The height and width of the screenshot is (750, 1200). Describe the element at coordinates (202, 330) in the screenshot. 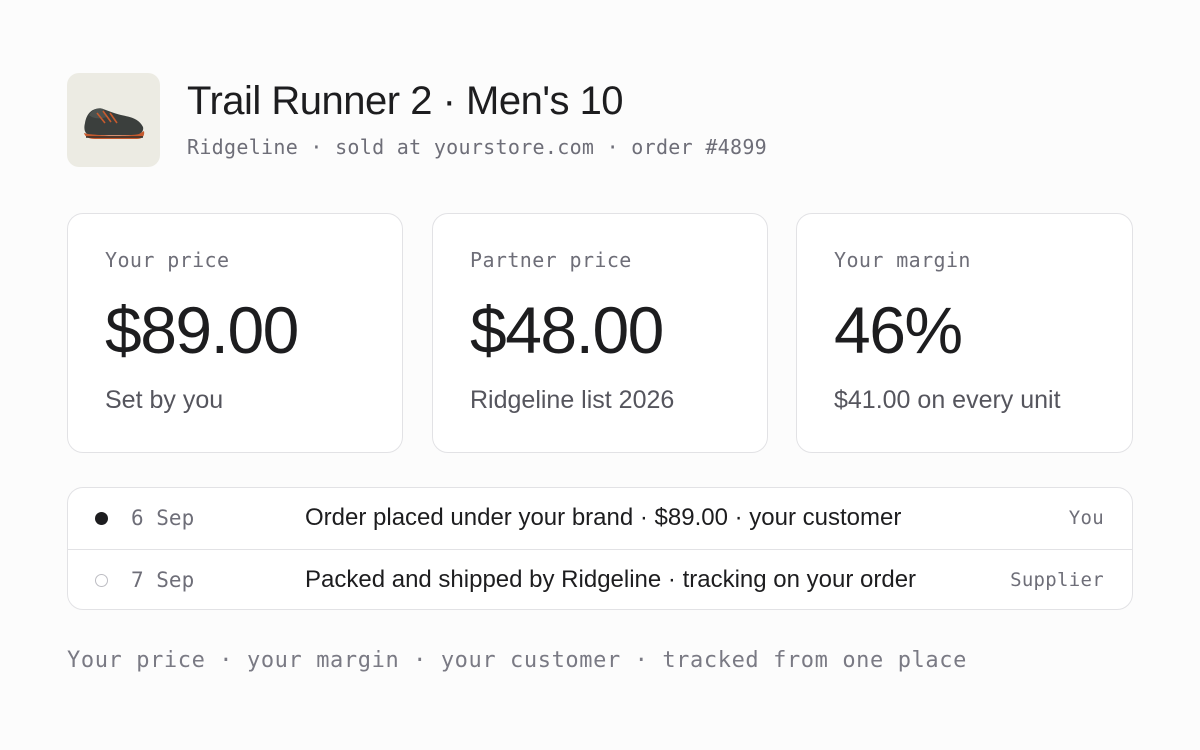

I see `card-value: $89.00` at that location.